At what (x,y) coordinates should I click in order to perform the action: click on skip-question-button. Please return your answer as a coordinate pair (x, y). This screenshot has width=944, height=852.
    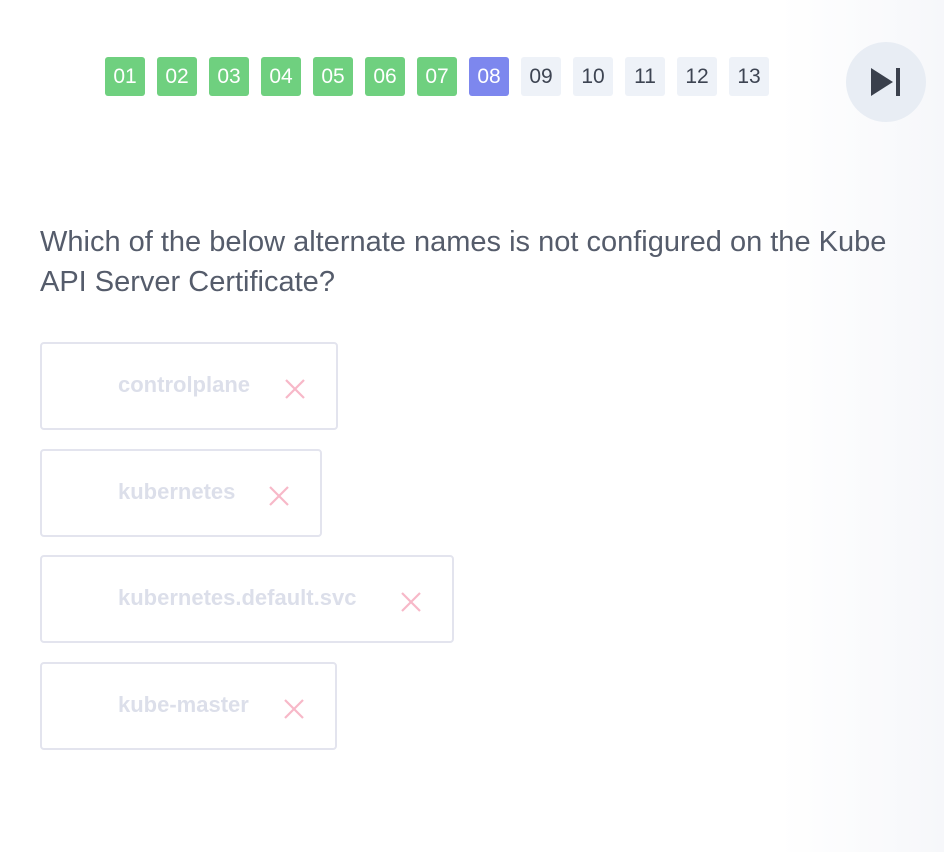
    Looking at the image, I should click on (886, 82).